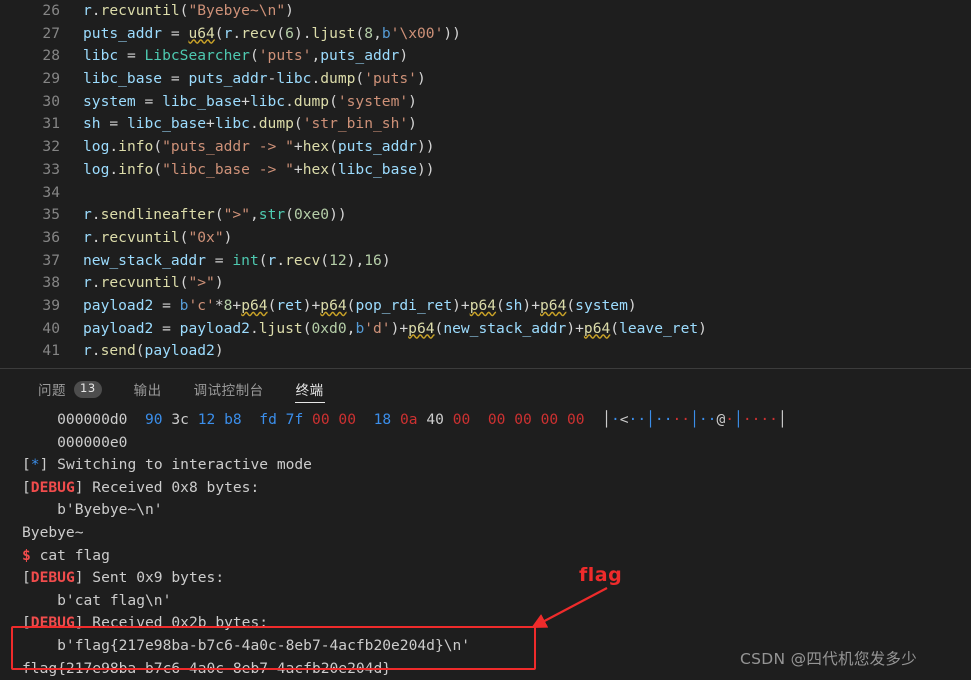 Image resolution: width=971 pixels, height=680 pixels. Describe the element at coordinates (485, 261) in the screenshot. I see `code-line: 37 new_stack_addr = int(r.recv(12),16)` at that location.